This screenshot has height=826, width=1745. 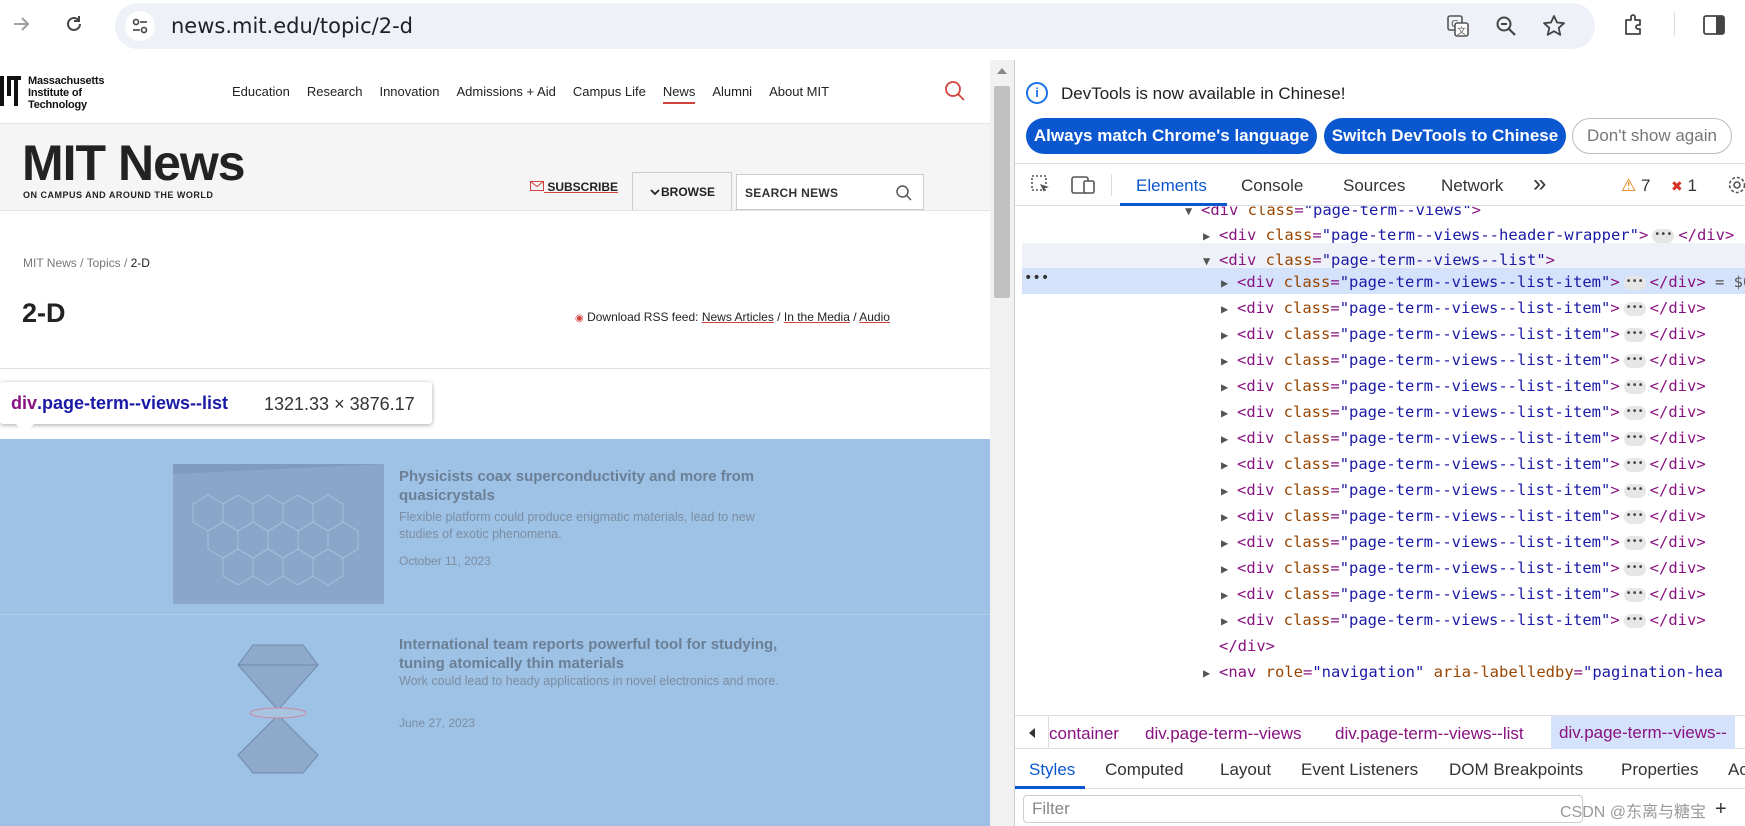 What do you see at coordinates (1539, 184) in the screenshot?
I see `more-tabs-icon: »` at bounding box center [1539, 184].